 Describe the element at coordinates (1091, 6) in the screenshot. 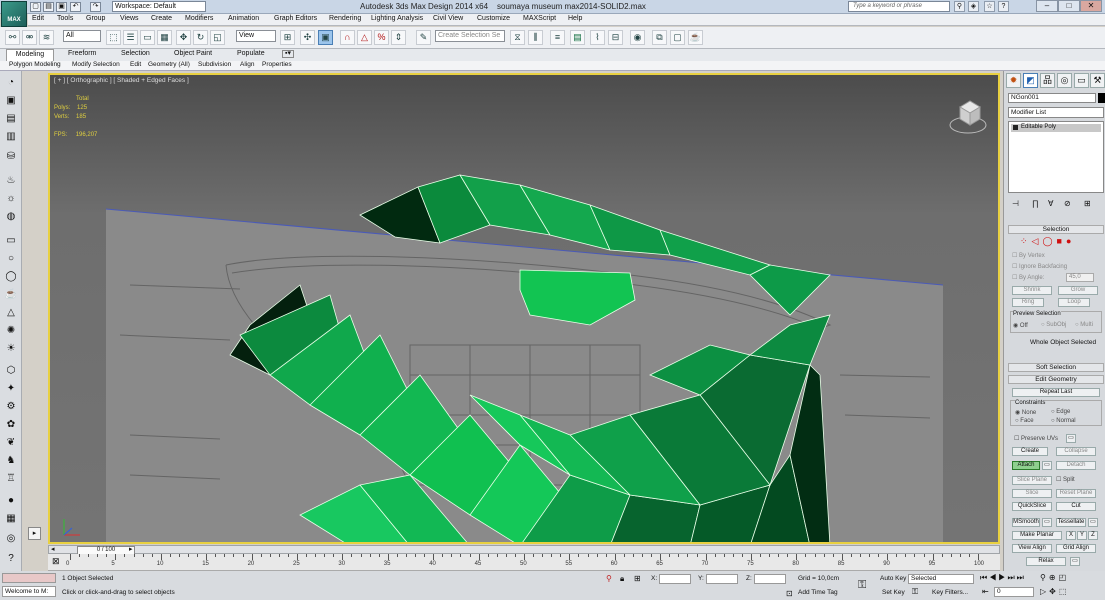

I see `close-button: ✕` at that location.